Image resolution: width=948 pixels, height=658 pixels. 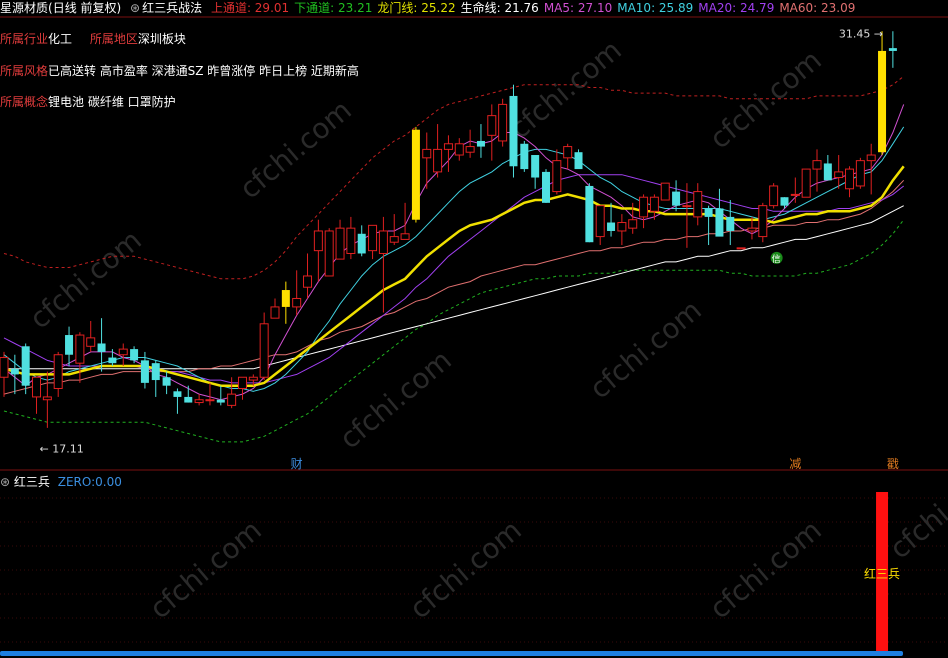 What do you see at coordinates (162, 39) in the screenshot?
I see `region-value: 深圳板块` at bounding box center [162, 39].